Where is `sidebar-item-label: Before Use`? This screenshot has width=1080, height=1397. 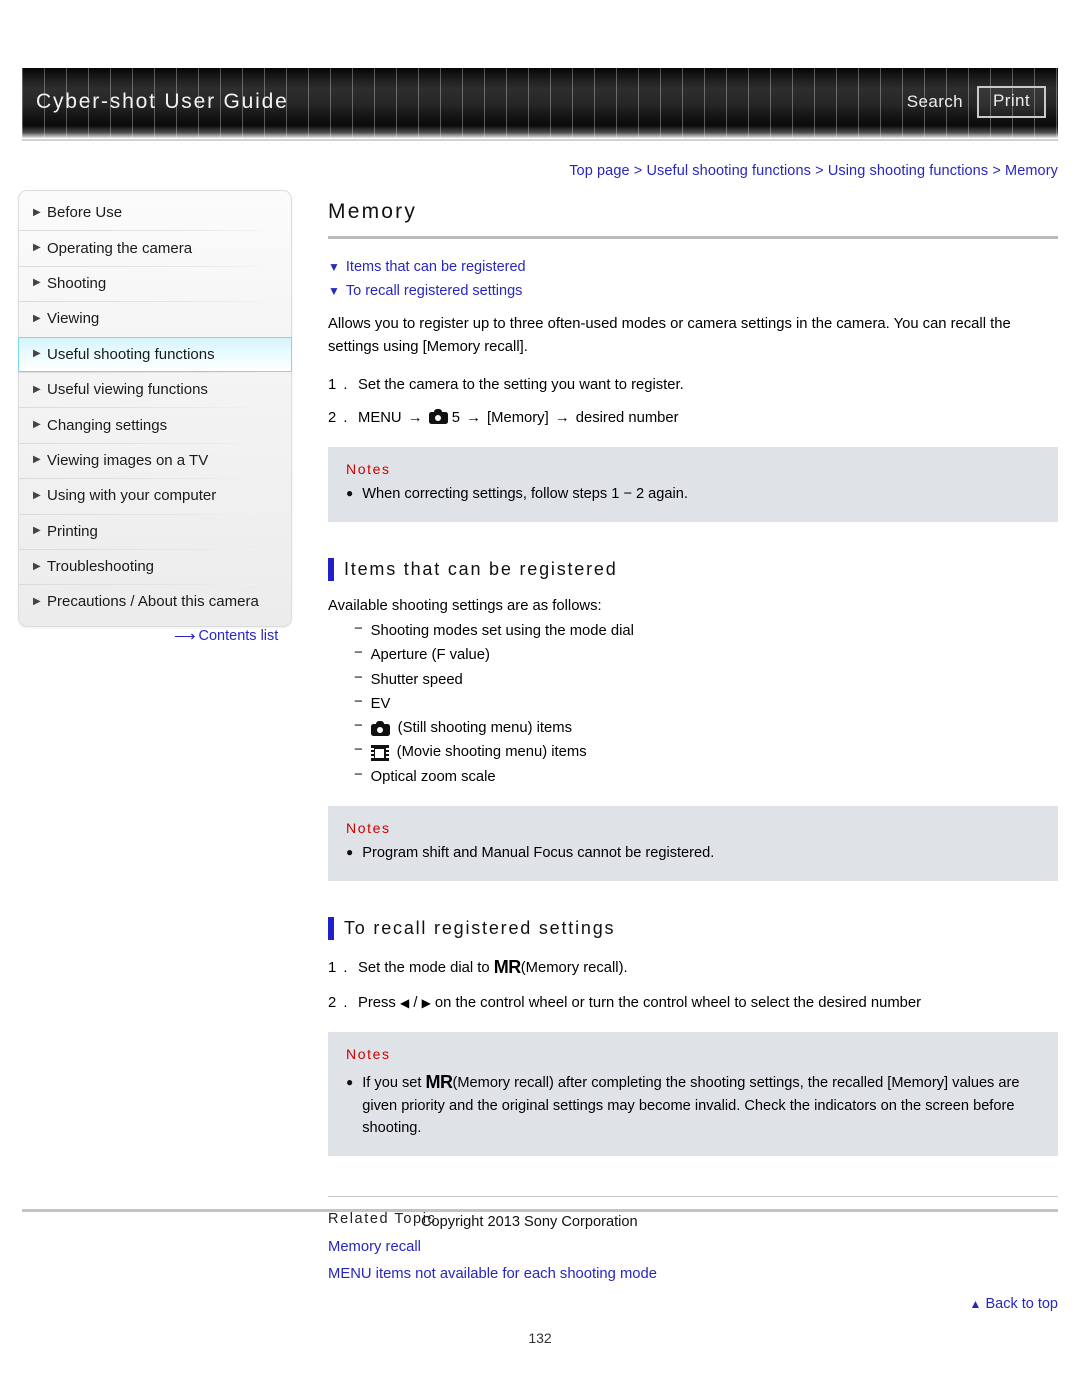 sidebar-item-label: Before Use is located at coordinates (85, 213).